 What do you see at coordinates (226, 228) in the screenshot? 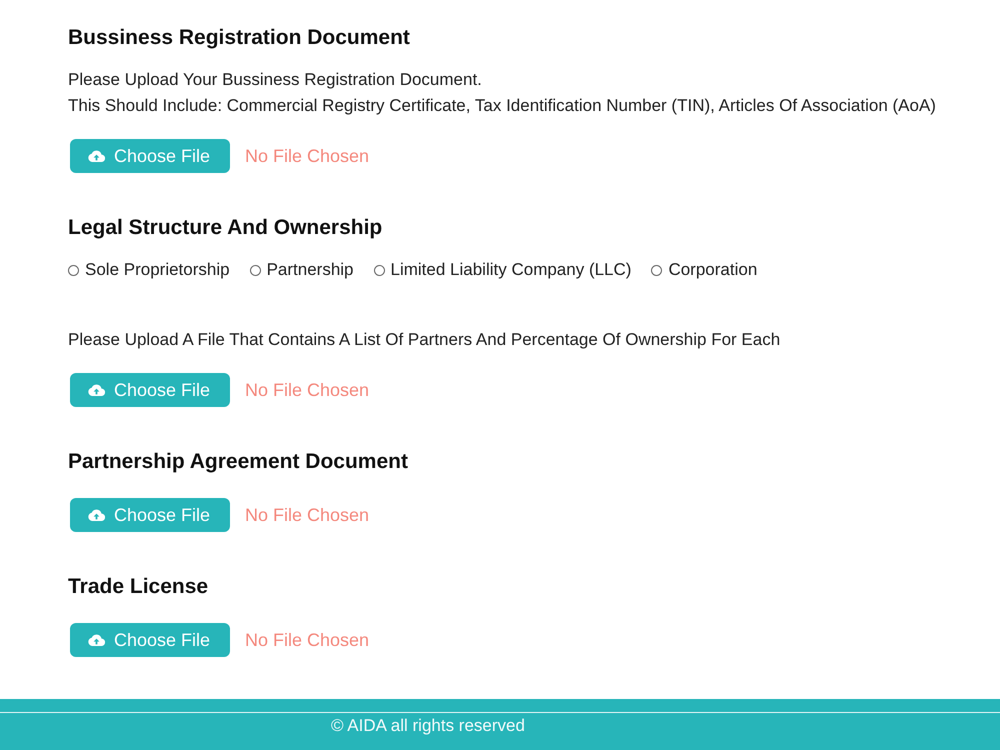
I see `section-heading: Legal Structure And Ownership` at bounding box center [226, 228].